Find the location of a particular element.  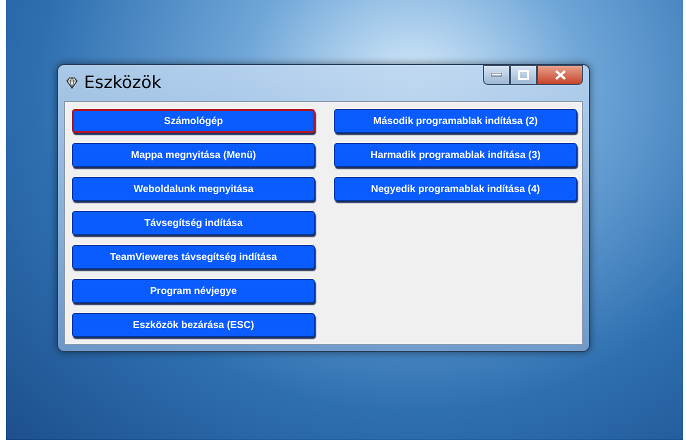

close-icon is located at coordinates (560, 75).